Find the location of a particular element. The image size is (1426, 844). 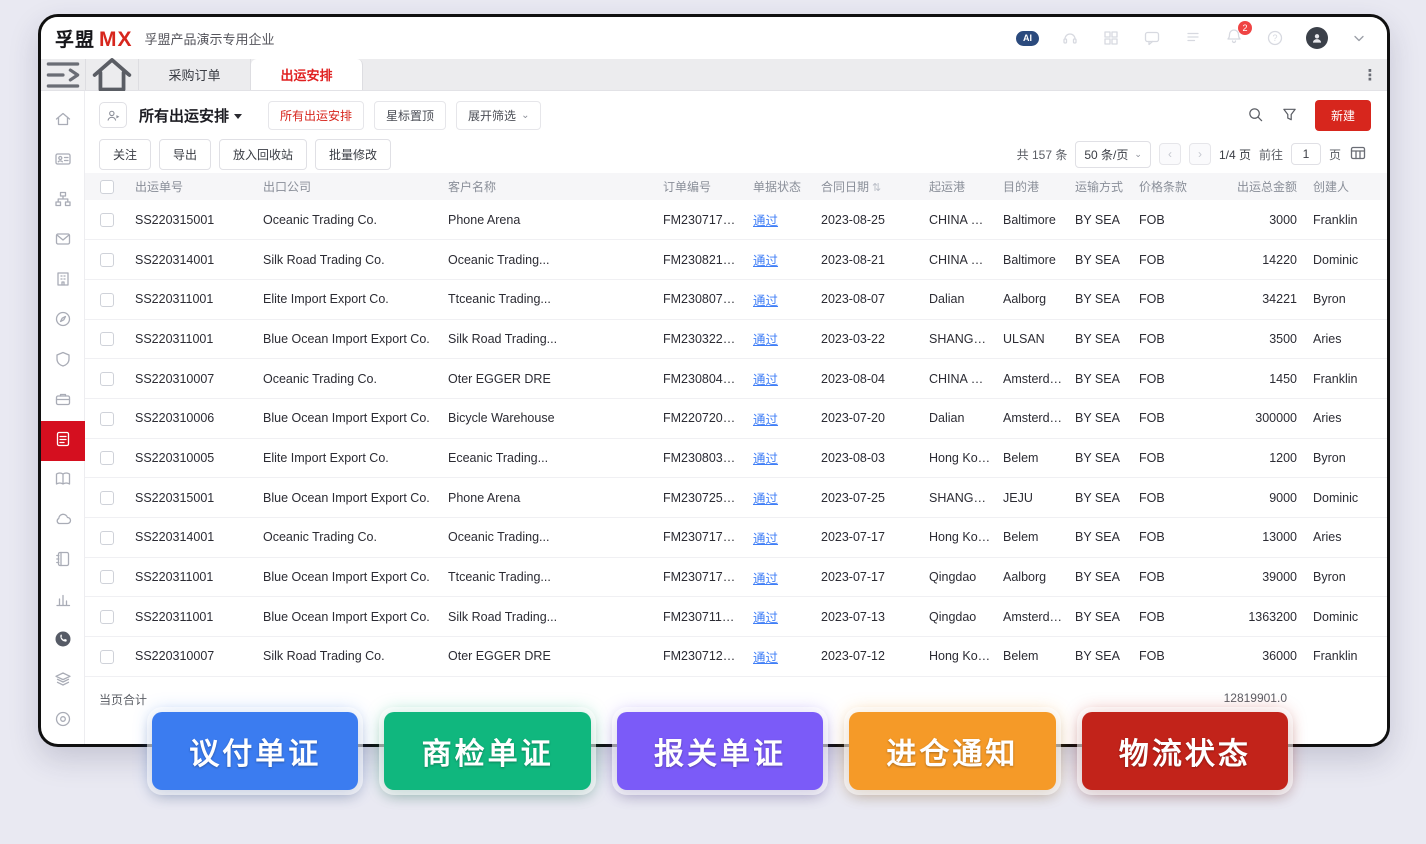

owner-filter-button is located at coordinates (113, 115).